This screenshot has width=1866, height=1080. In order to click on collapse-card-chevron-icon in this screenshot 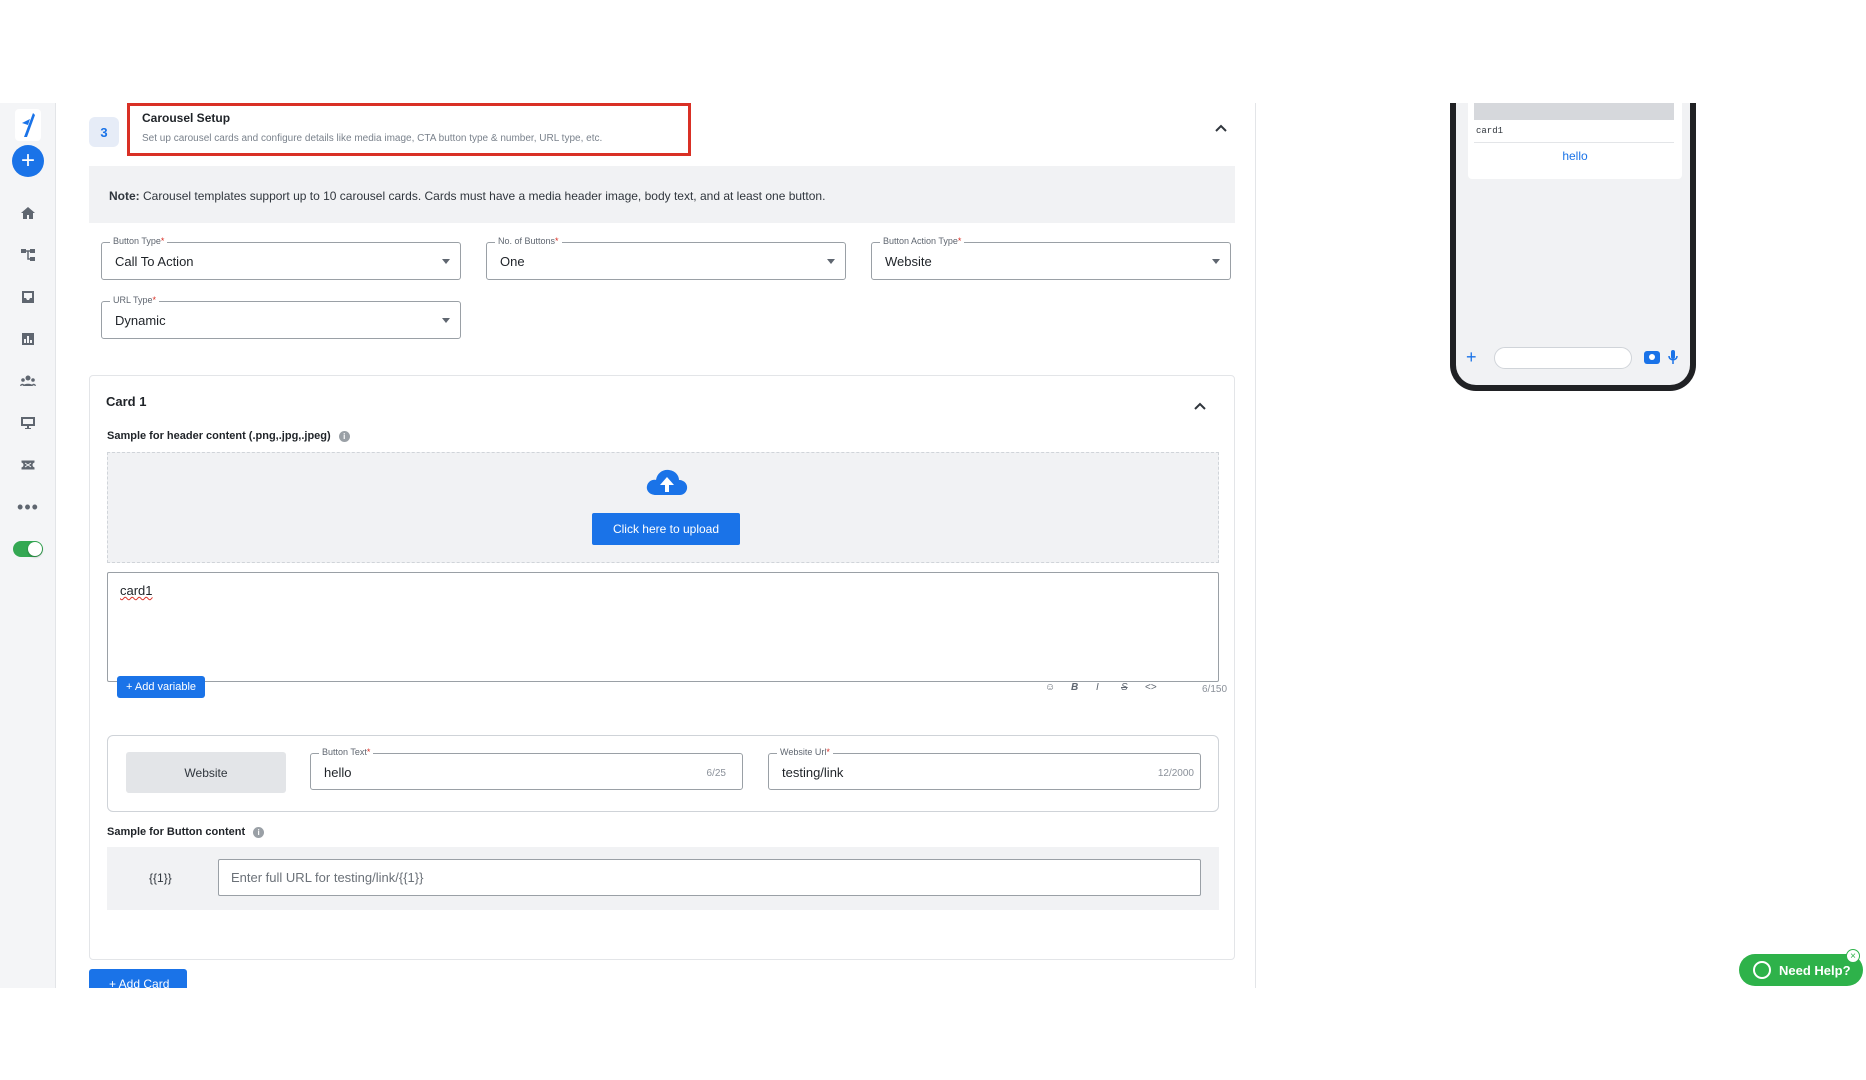, I will do `click(1200, 406)`.